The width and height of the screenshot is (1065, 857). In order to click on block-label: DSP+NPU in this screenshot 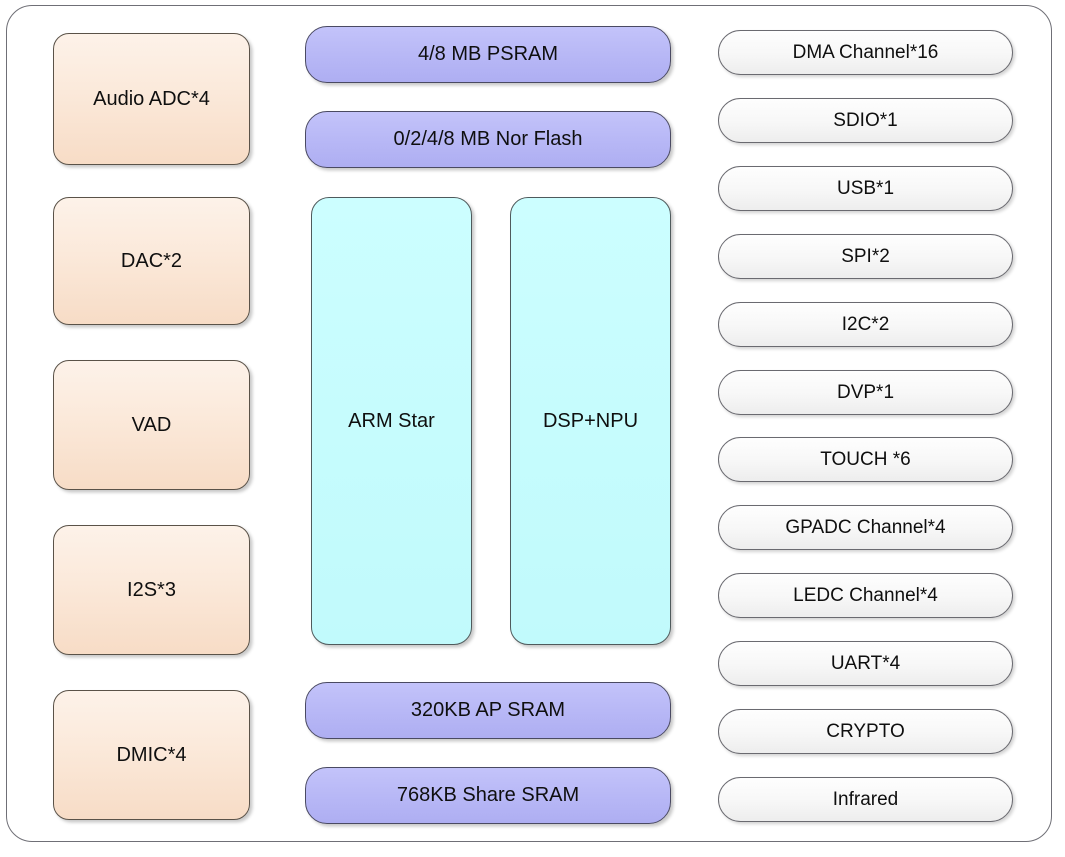, I will do `click(590, 420)`.